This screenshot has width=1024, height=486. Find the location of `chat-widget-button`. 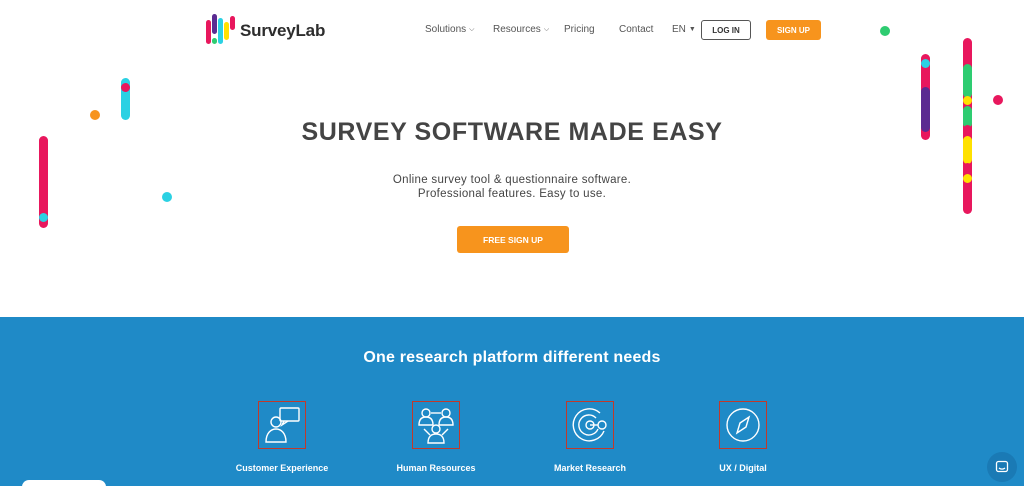

chat-widget-button is located at coordinates (1002, 467).